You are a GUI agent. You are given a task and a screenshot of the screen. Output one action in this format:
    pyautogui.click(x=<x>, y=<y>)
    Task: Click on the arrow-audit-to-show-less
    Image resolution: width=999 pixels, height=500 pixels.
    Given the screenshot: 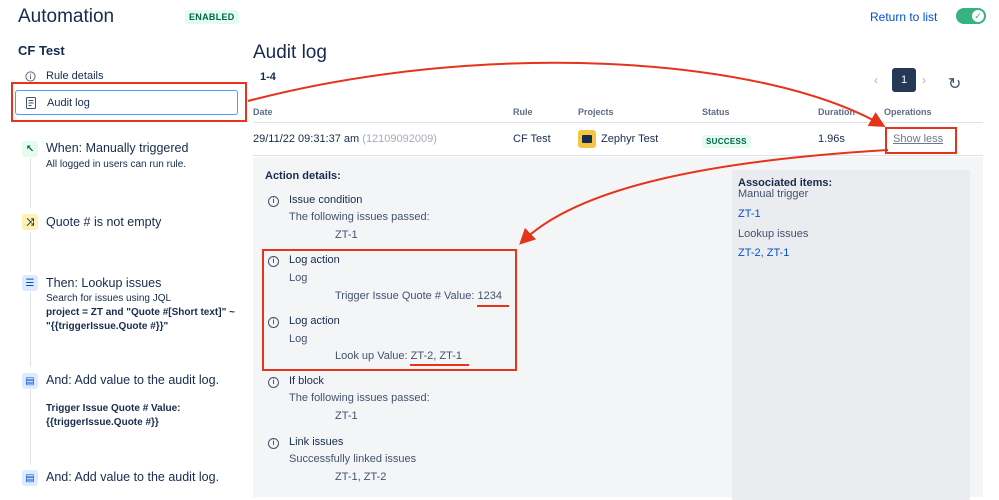 What is the action you would take?
    pyautogui.click(x=566, y=94)
    